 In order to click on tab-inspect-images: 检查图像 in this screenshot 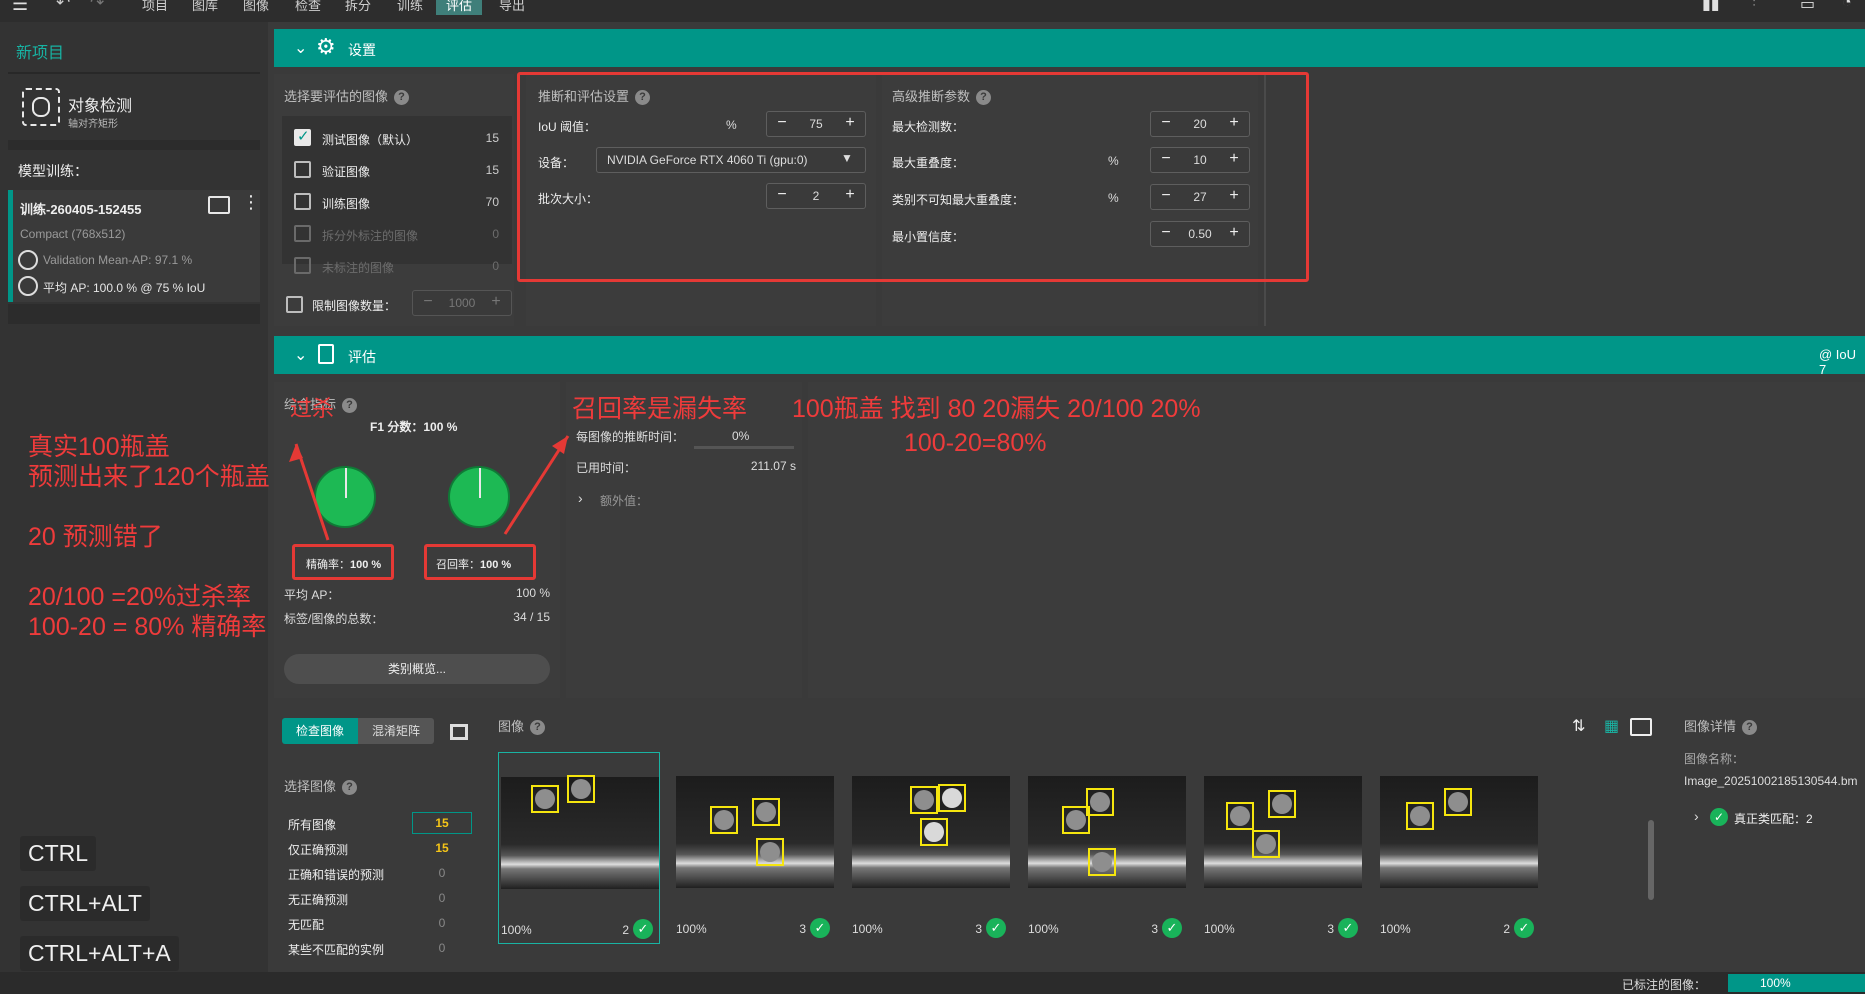, I will do `click(320, 731)`.